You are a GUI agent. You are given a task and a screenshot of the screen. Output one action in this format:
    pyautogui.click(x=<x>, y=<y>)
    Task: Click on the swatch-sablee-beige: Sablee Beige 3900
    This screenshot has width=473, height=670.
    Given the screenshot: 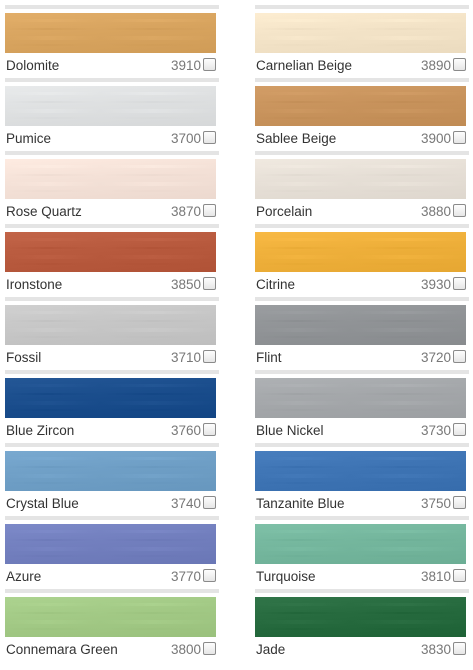 What is the action you would take?
    pyautogui.click(x=362, y=122)
    